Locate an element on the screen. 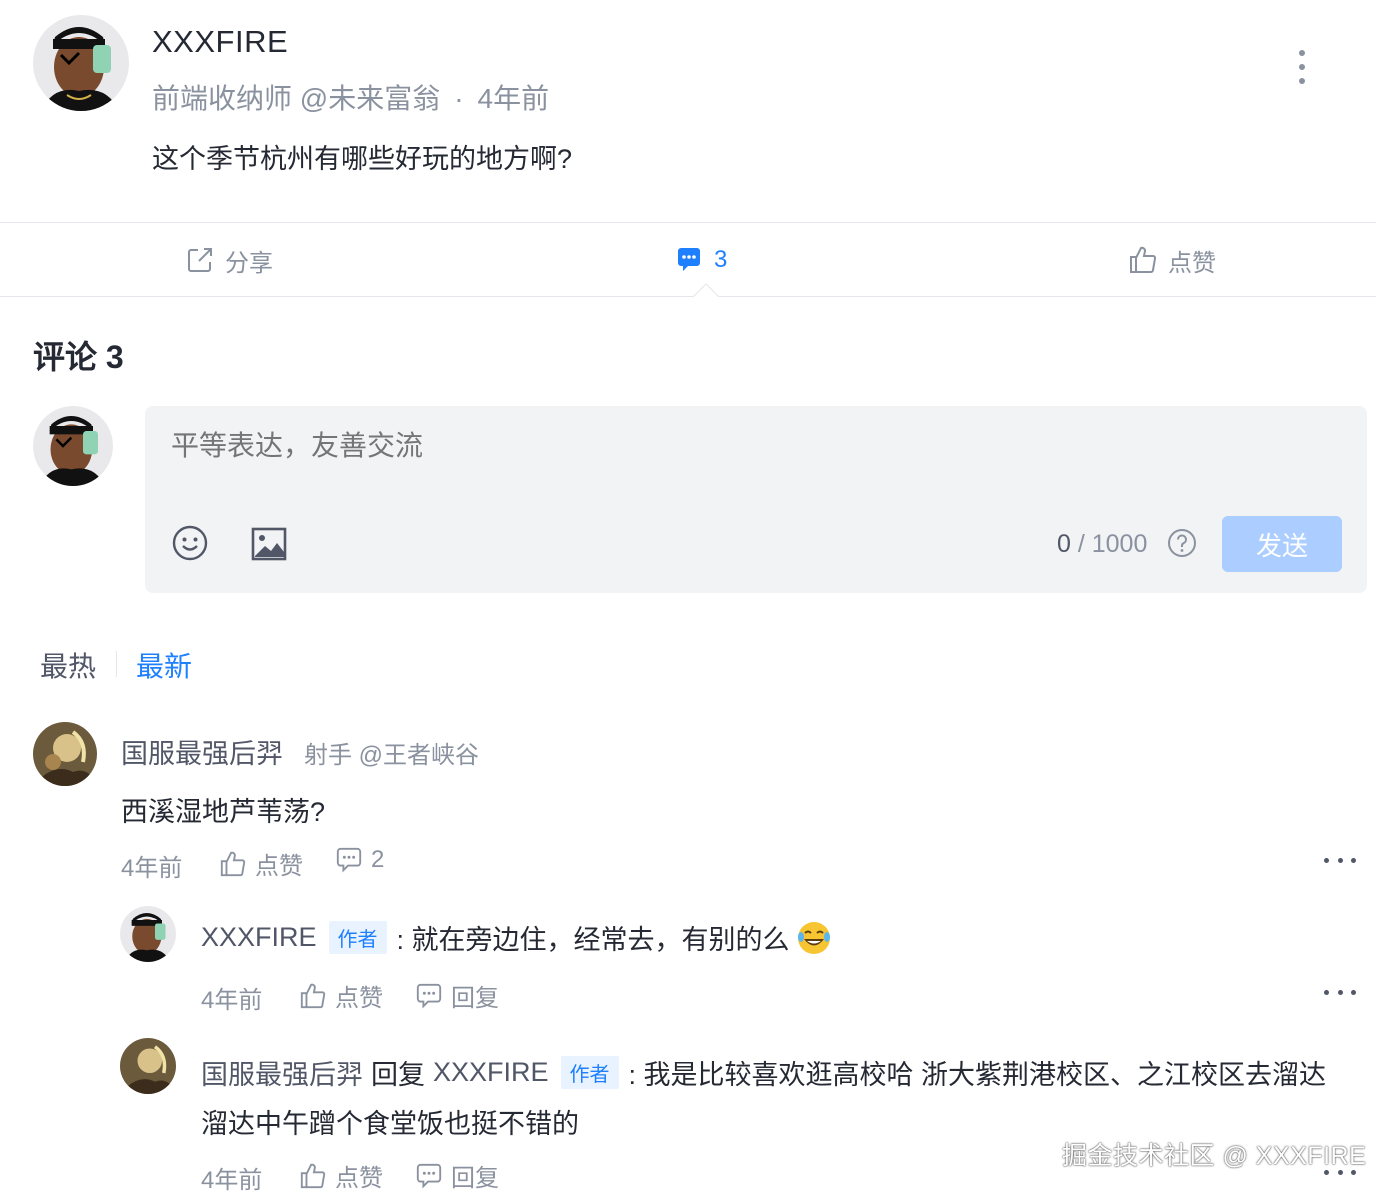  post-author-job: 前端收纳师 @未来富翁 is located at coordinates (296, 98).